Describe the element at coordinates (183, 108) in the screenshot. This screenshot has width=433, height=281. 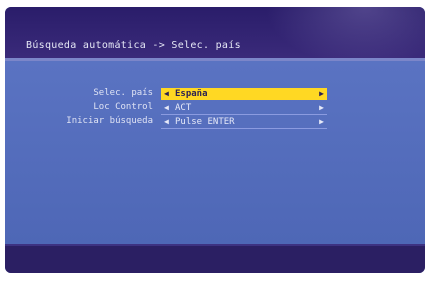
I see `loc-control-value: ACT` at that location.